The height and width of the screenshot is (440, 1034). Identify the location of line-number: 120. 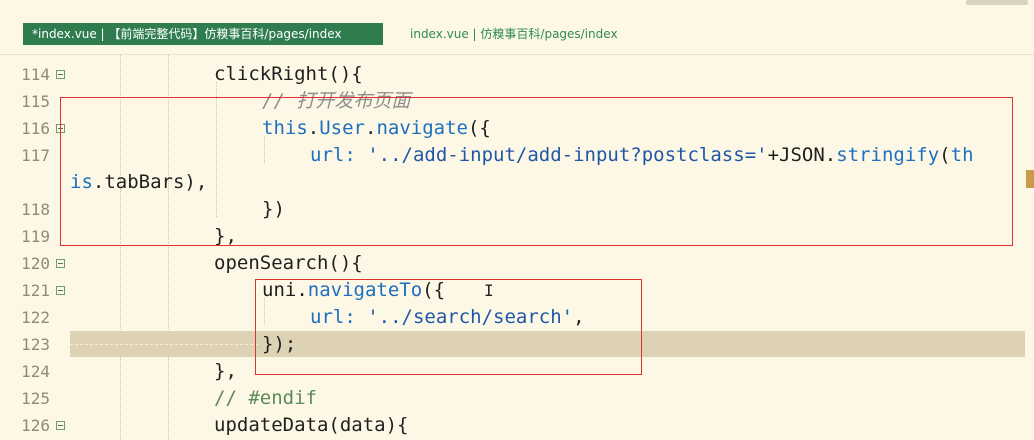
(35, 263).